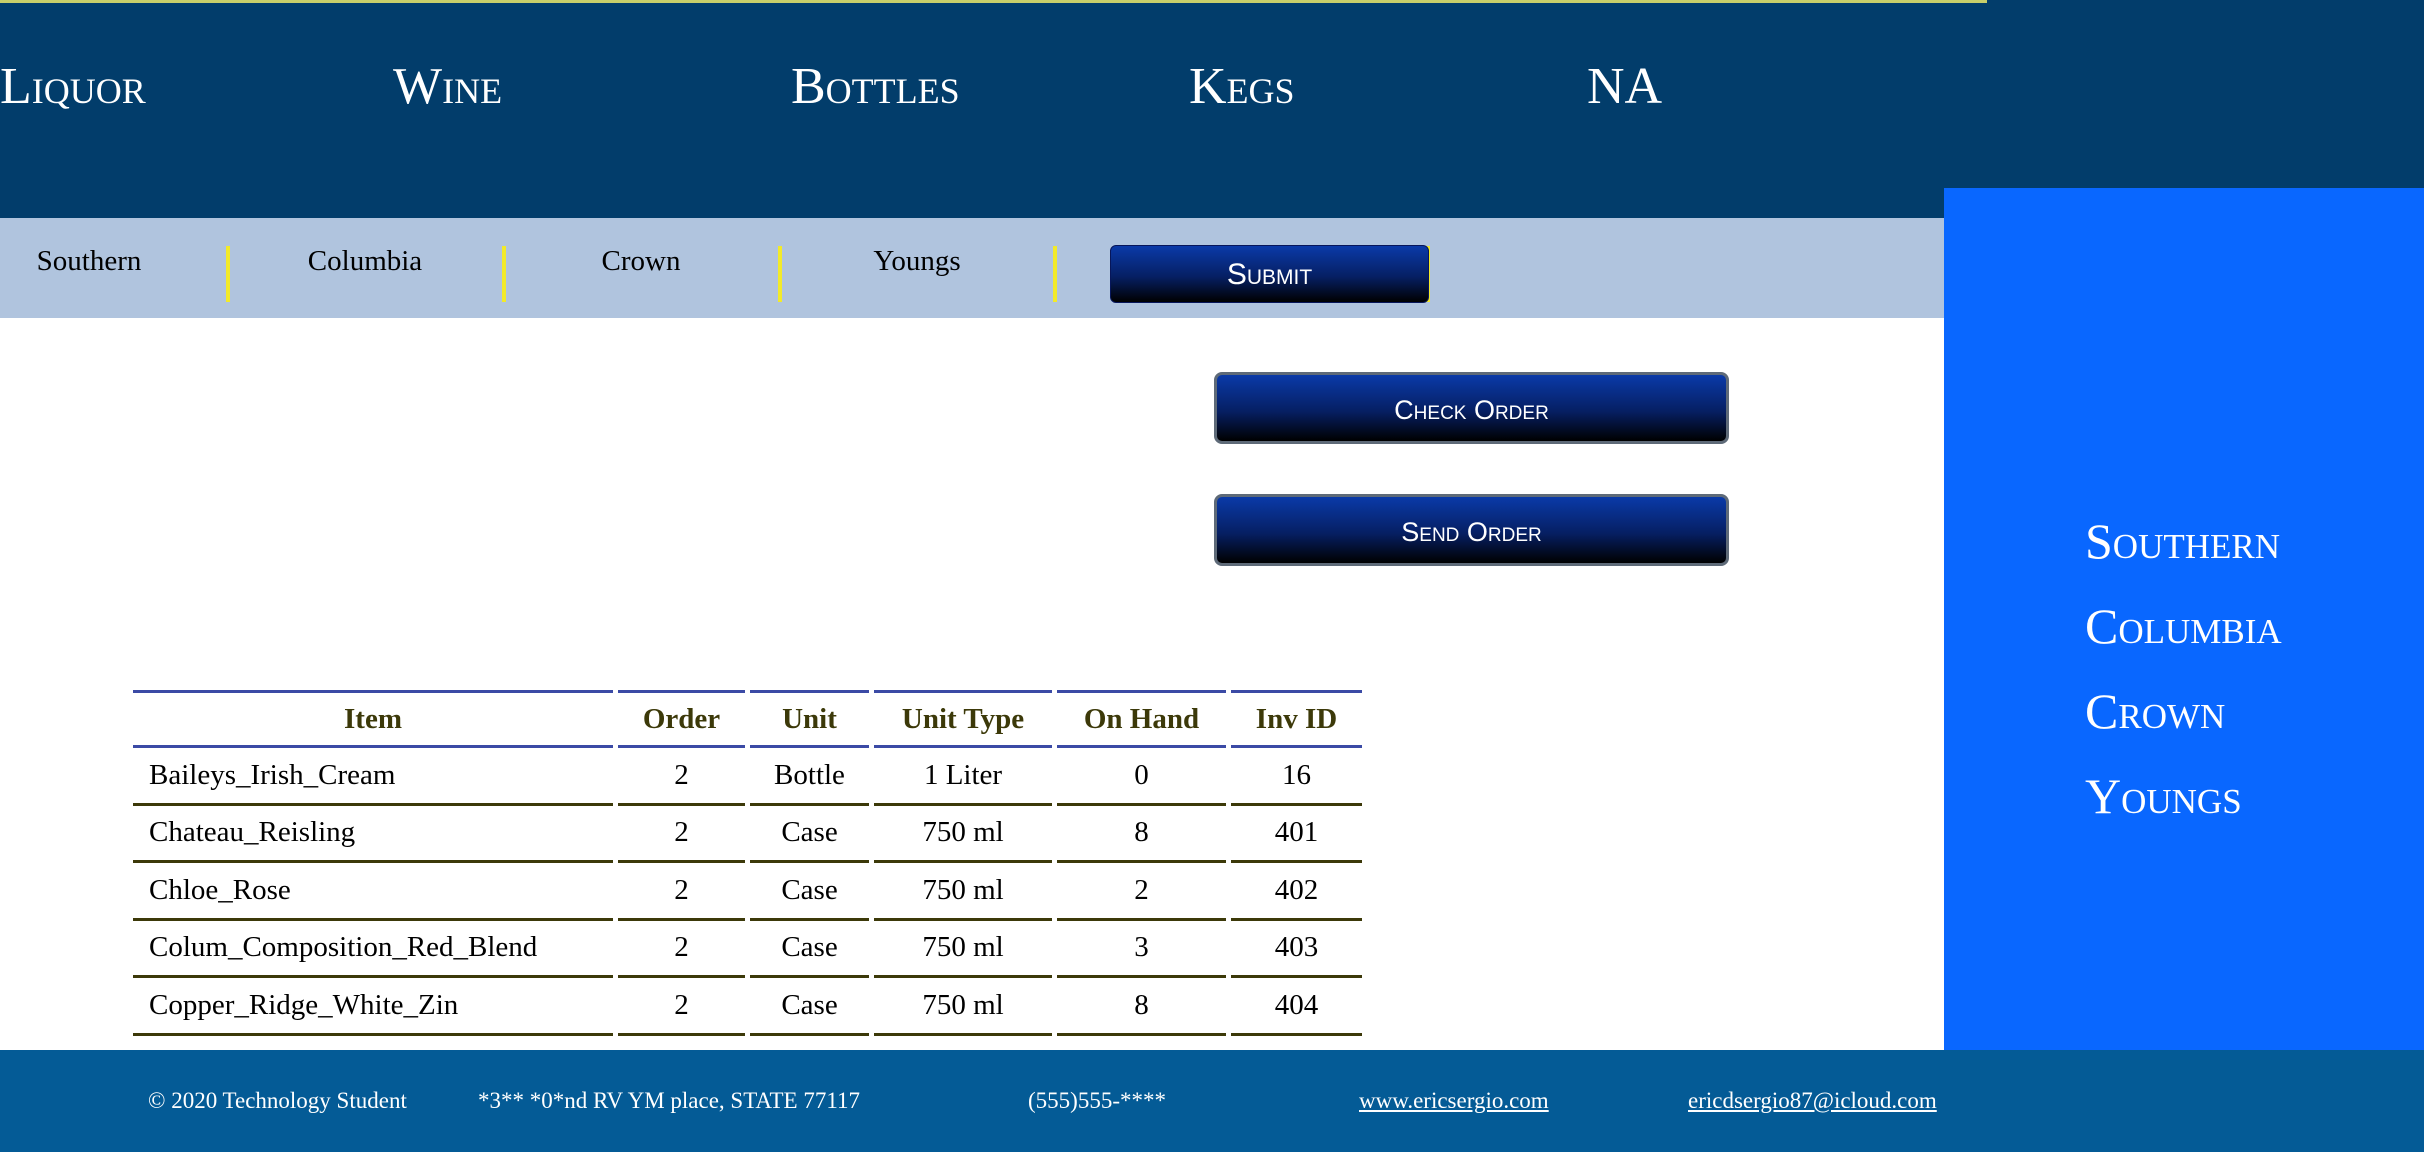 This screenshot has width=2424, height=1152. What do you see at coordinates (1141, 949) in the screenshot?
I see `cell-on-hand: 3` at bounding box center [1141, 949].